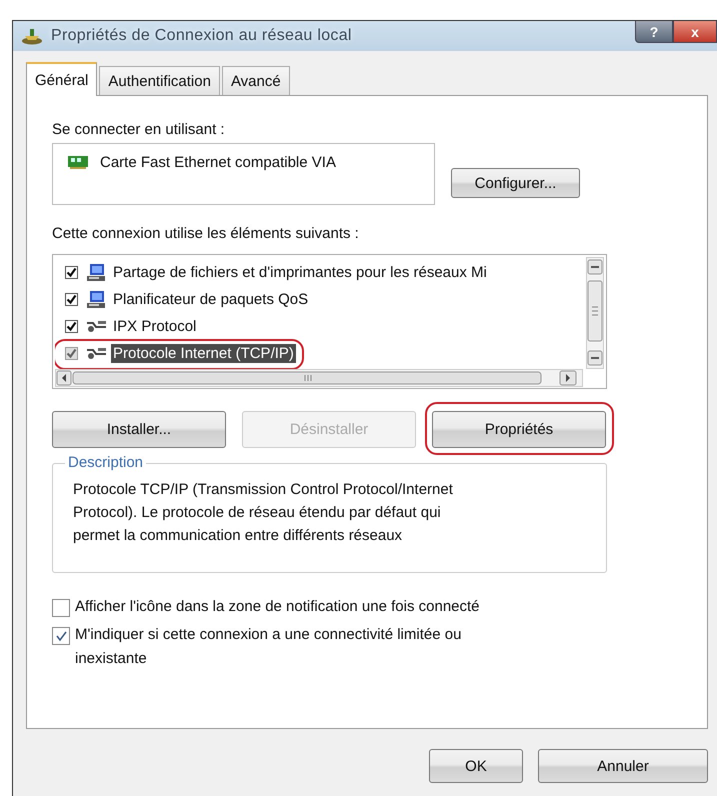 The height and width of the screenshot is (796, 717). What do you see at coordinates (300, 272) in the screenshot?
I see `list-item: Partage de fichiers et d'imprimantes pour les réseaux Mi` at bounding box center [300, 272].